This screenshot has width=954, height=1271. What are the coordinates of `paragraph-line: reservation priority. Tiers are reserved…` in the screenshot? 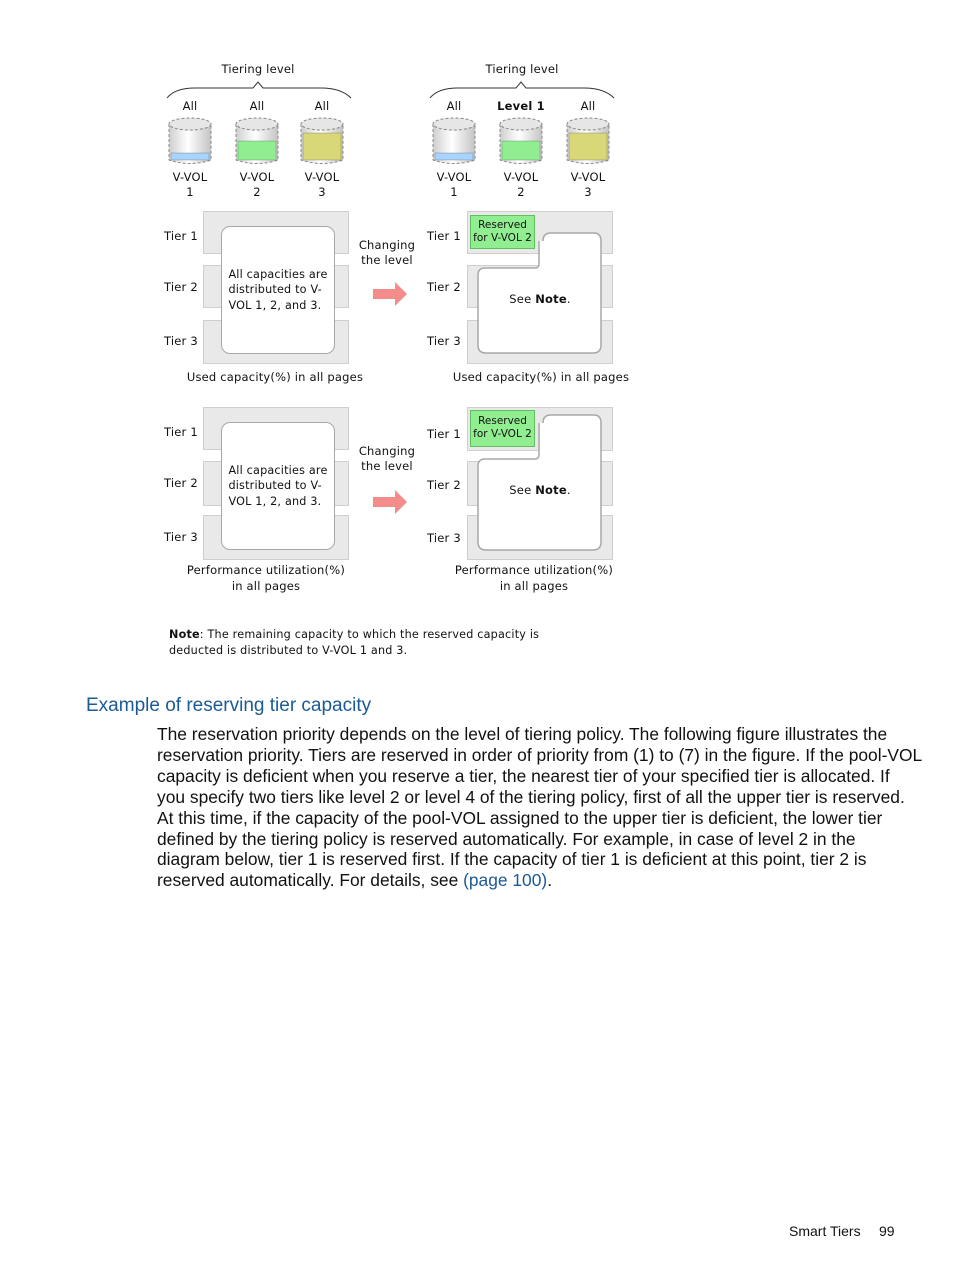 It's located at (540, 754).